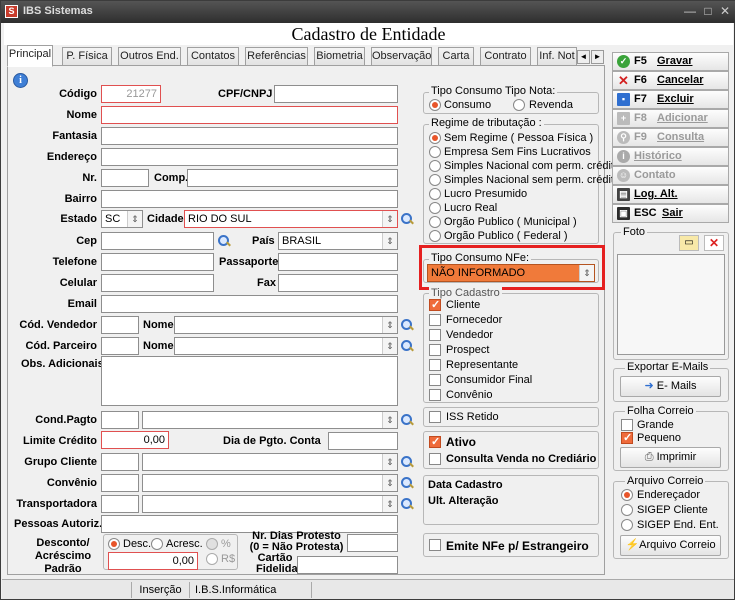 This screenshot has height=600, width=735. I want to click on grupo-code-field, so click(120, 462).